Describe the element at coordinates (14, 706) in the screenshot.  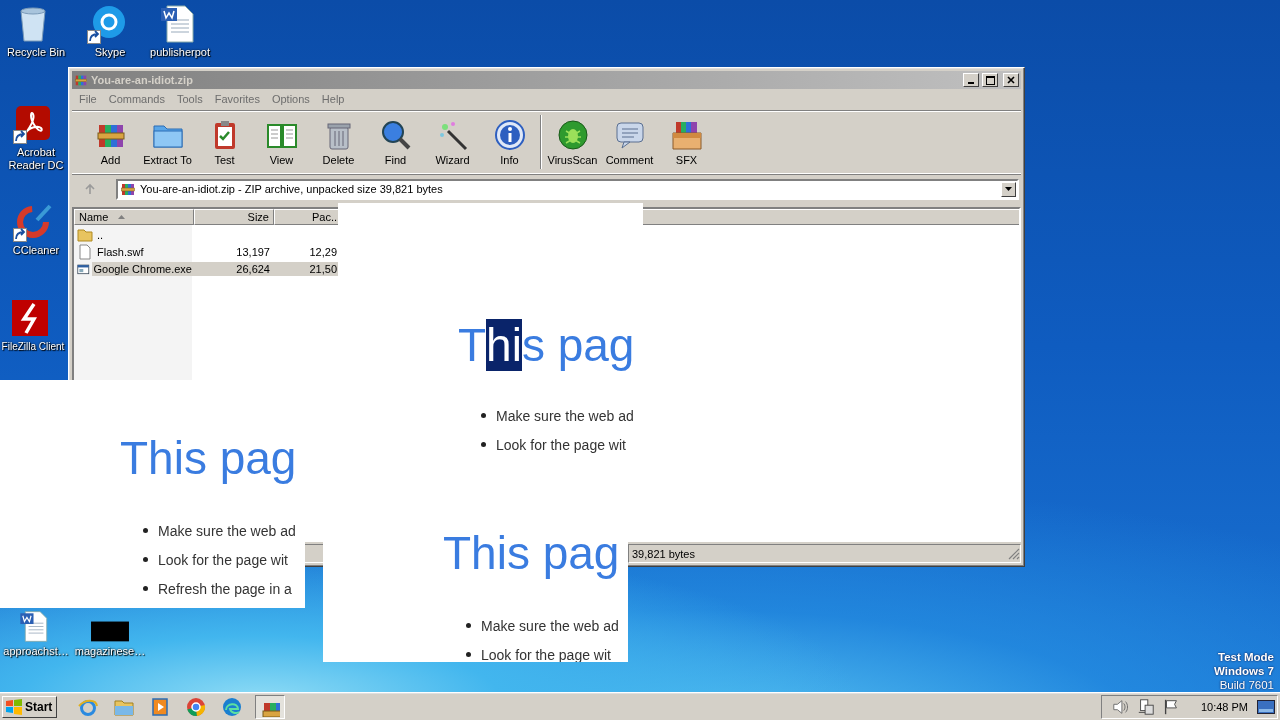
I see `start-logo-icon` at that location.